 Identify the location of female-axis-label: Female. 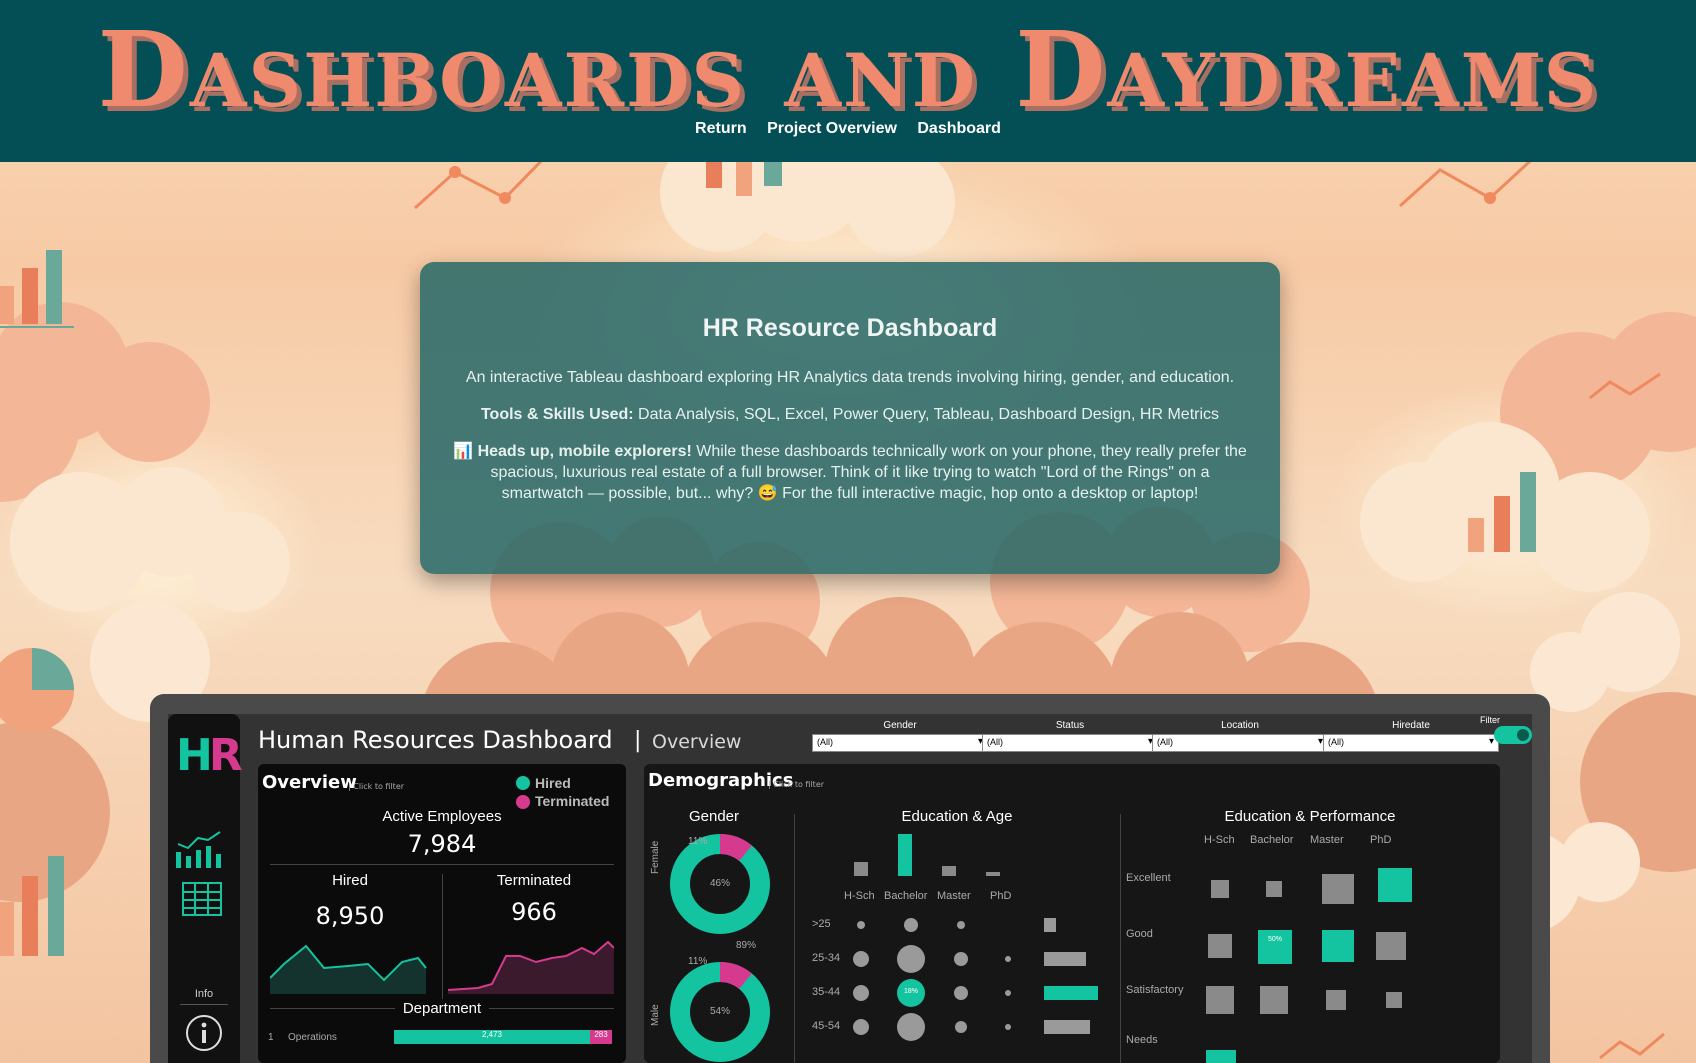
(655, 857).